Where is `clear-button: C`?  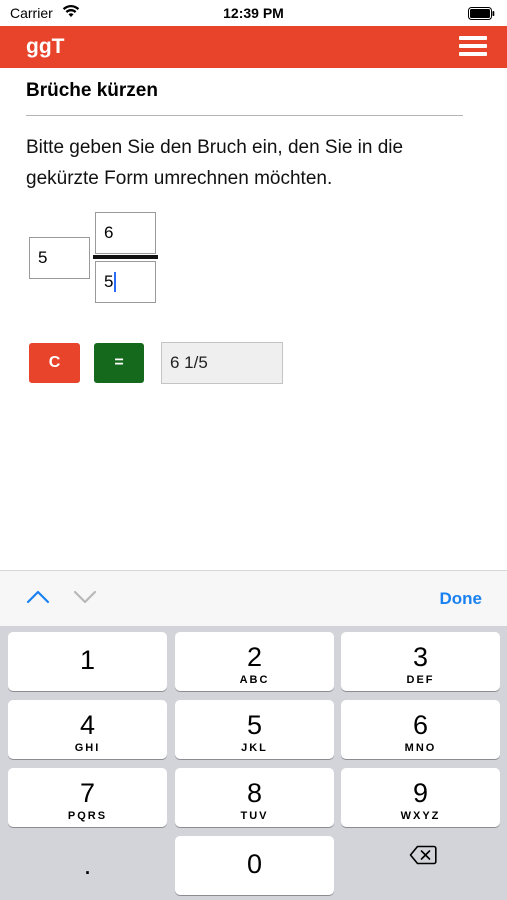 clear-button: C is located at coordinates (54, 363).